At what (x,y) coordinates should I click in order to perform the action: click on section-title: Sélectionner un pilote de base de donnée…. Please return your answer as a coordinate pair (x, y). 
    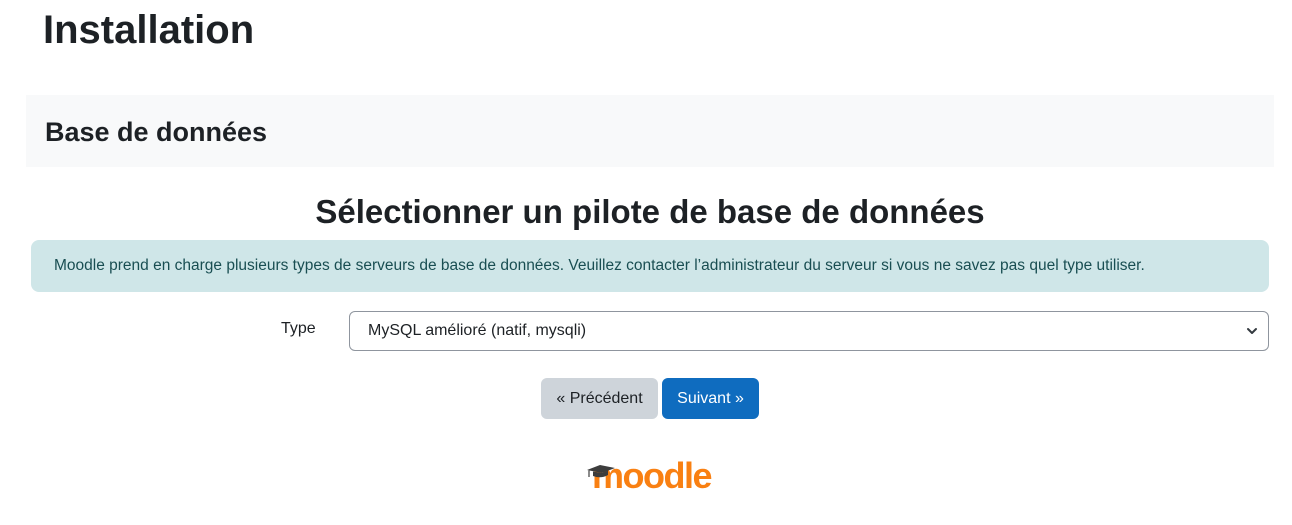
    Looking at the image, I should click on (650, 211).